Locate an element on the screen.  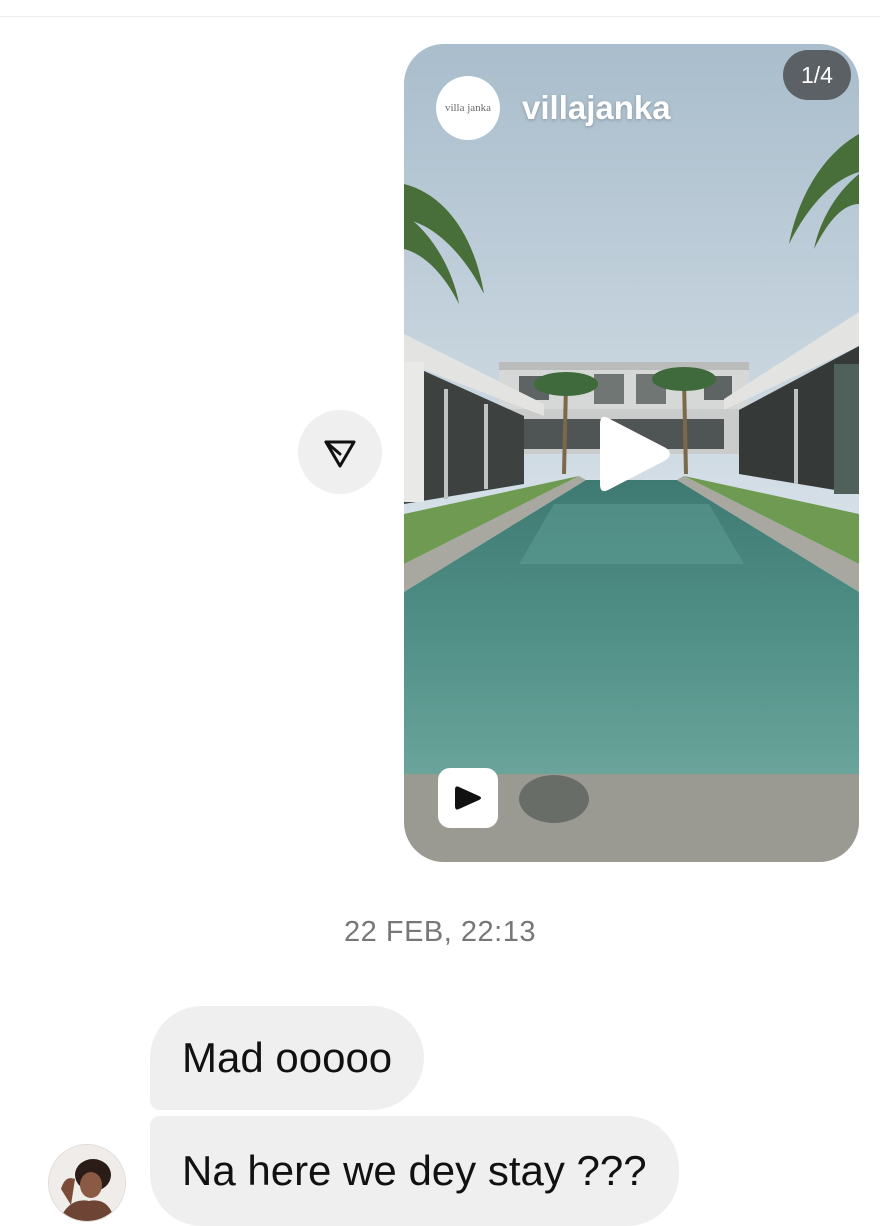
reel-header: villa janka villajanka is located at coordinates (553, 108).